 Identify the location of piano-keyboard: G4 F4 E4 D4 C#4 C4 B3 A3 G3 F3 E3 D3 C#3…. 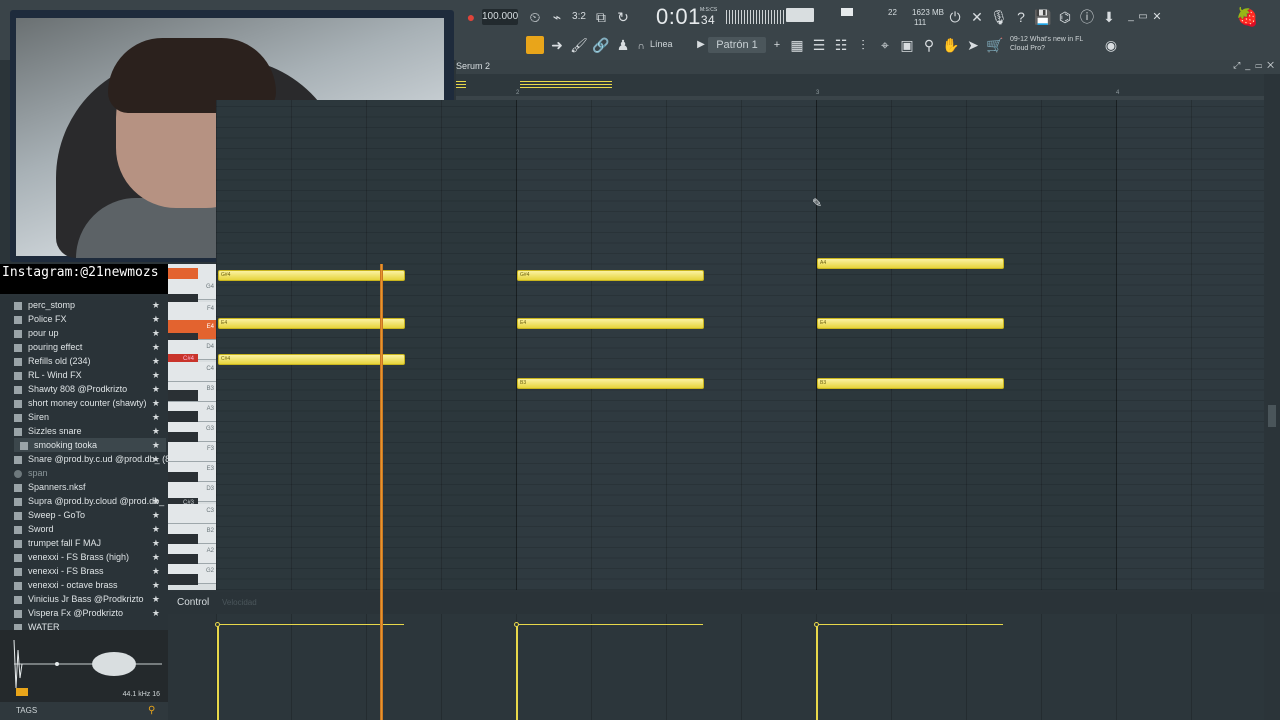
(192, 427).